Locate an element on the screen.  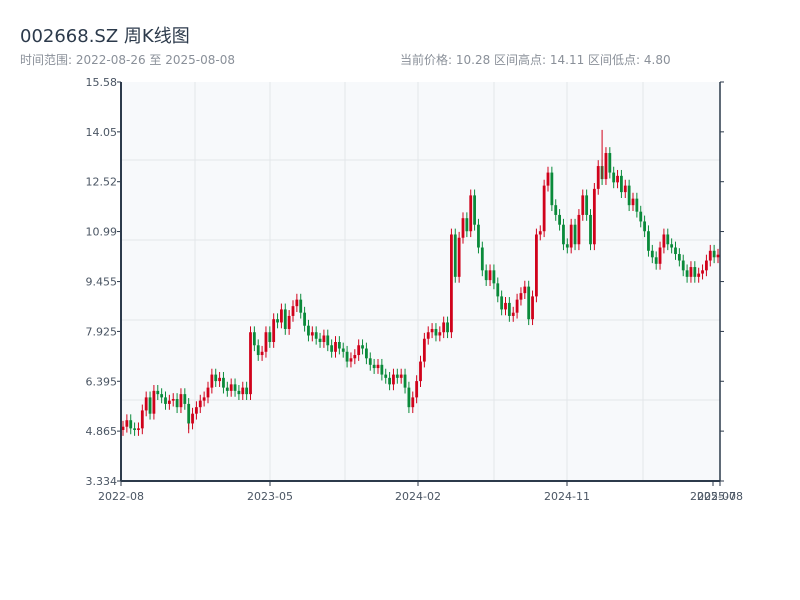
y-tick-label: 6.395 is located at coordinates (102, 381).